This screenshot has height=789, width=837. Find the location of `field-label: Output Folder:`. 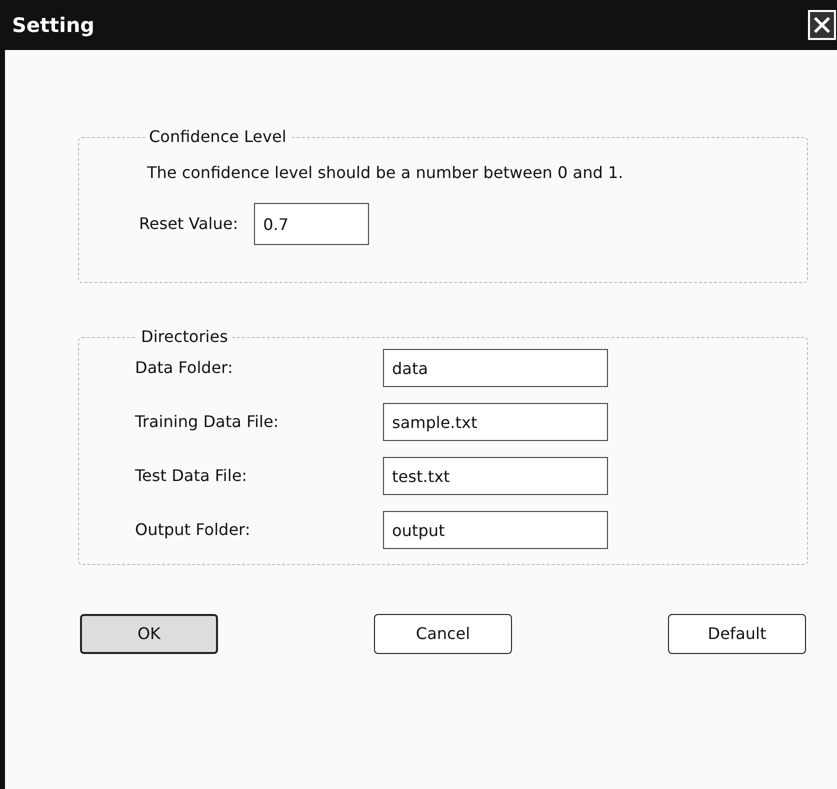

field-label: Output Folder: is located at coordinates (193, 530).